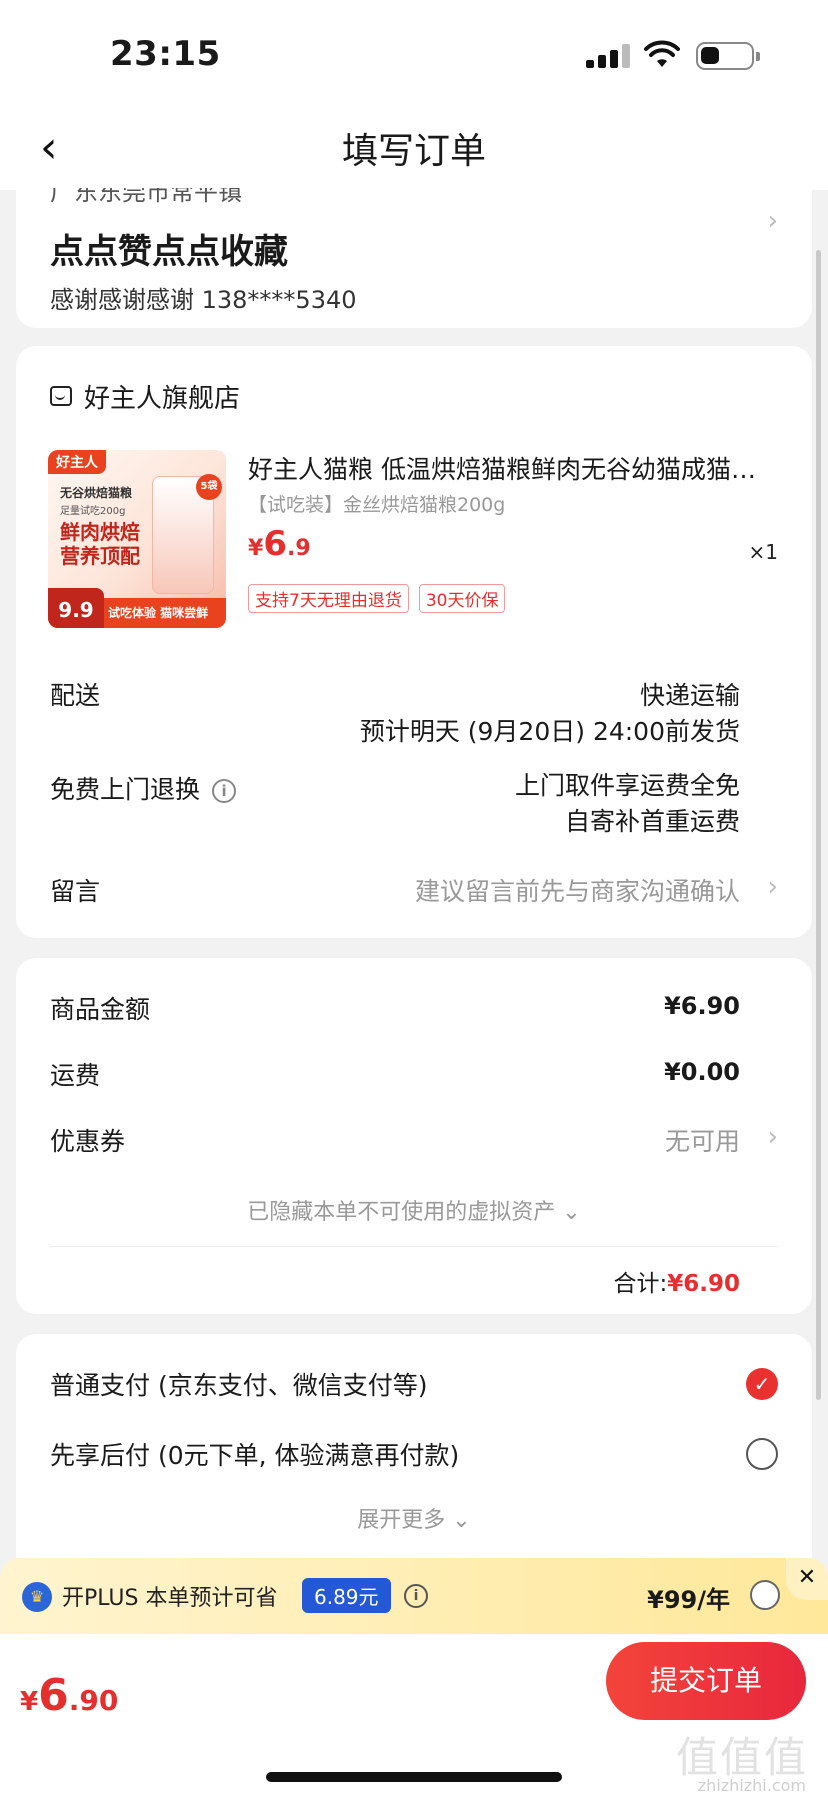  What do you see at coordinates (702, 1006) in the screenshot?
I see `goods-amount-value: ¥6.90` at bounding box center [702, 1006].